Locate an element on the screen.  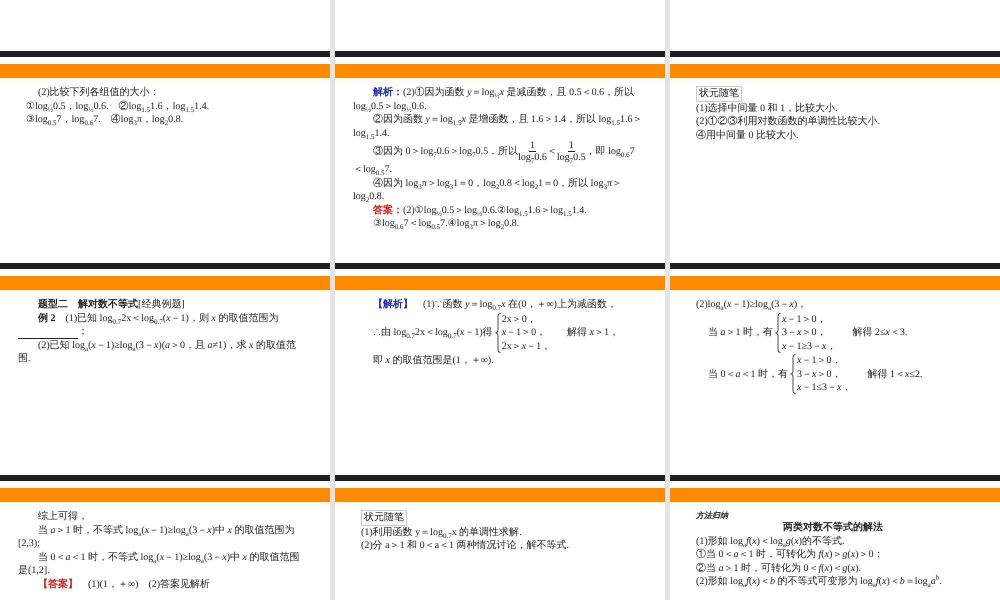
text-paragraph: 答案：(2)①log$_{½}$0.5＞log$_{½}$0.6.②log$_{1.5}$1.6＞log$_{1.5}$1.4. is located at coordinates (480, 210).